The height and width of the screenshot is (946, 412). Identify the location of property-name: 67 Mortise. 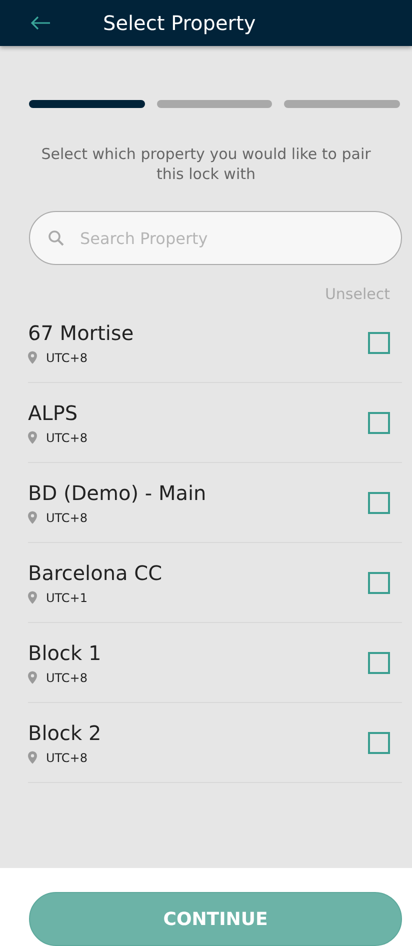
(81, 332).